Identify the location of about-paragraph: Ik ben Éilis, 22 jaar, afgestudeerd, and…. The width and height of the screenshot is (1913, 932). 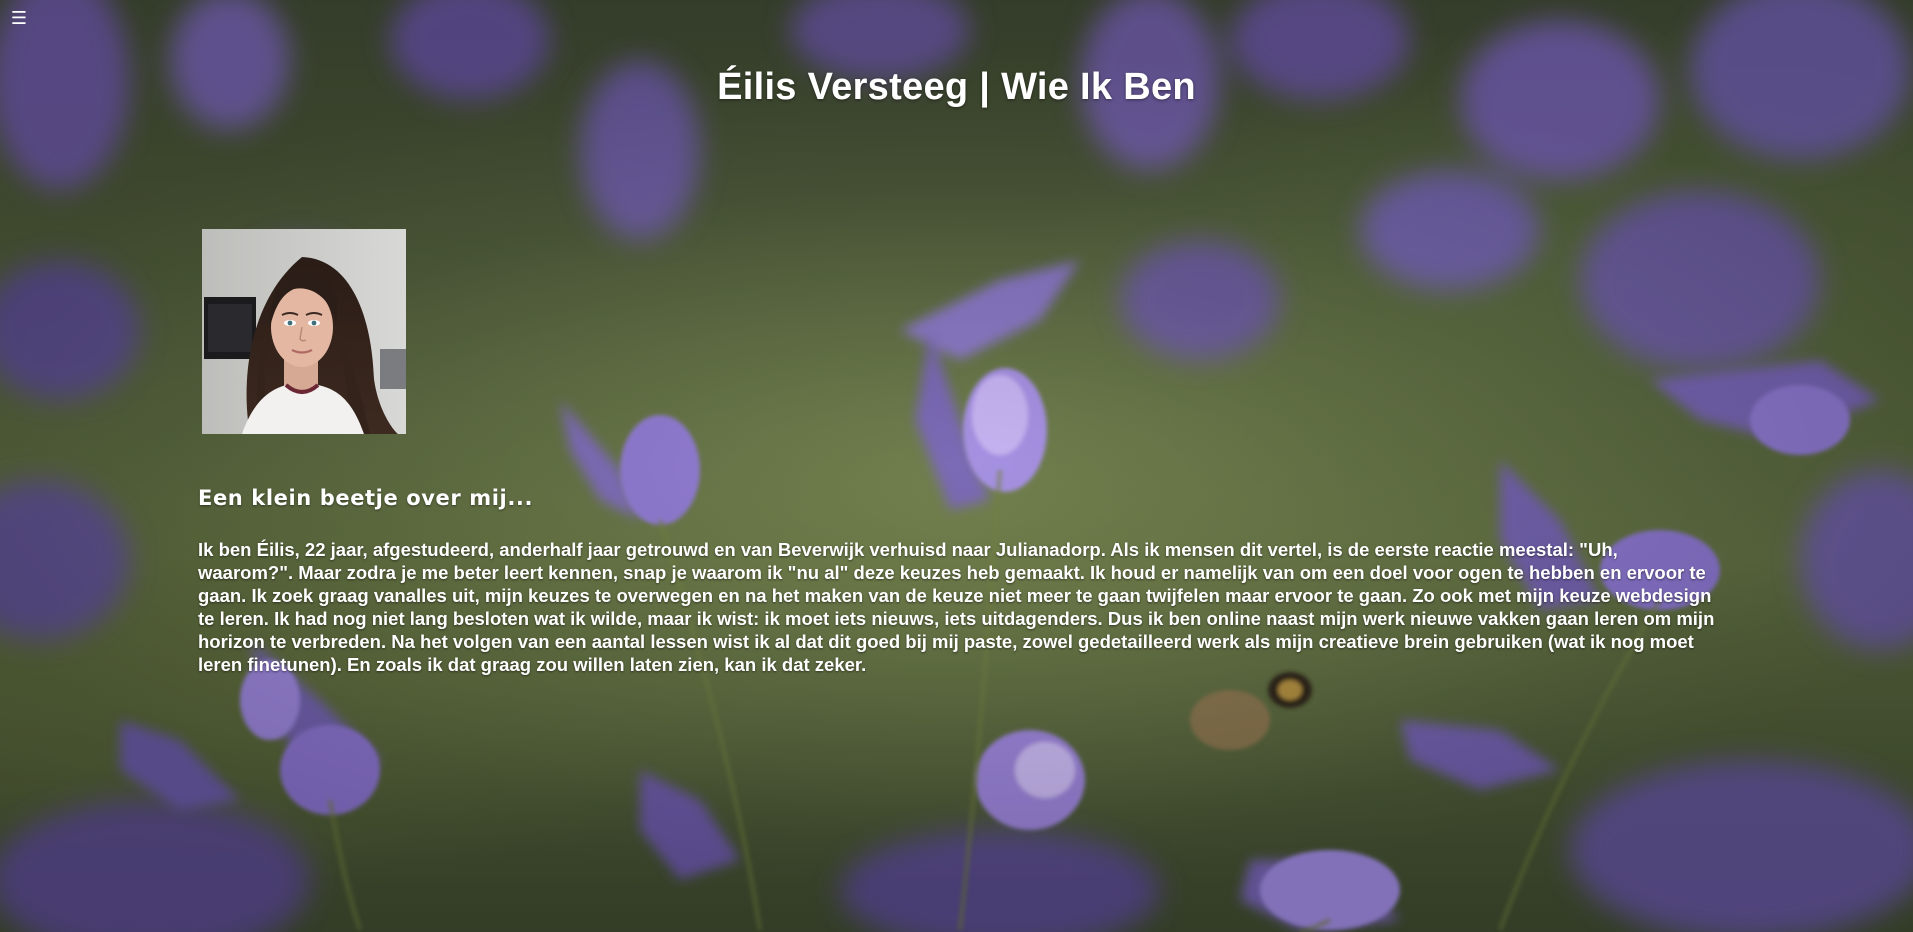
(956, 607).